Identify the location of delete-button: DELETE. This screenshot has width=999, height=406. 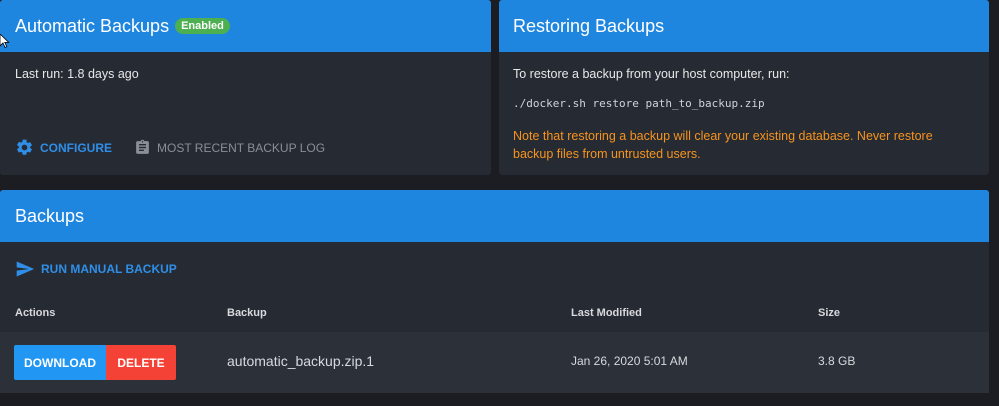
(141, 362).